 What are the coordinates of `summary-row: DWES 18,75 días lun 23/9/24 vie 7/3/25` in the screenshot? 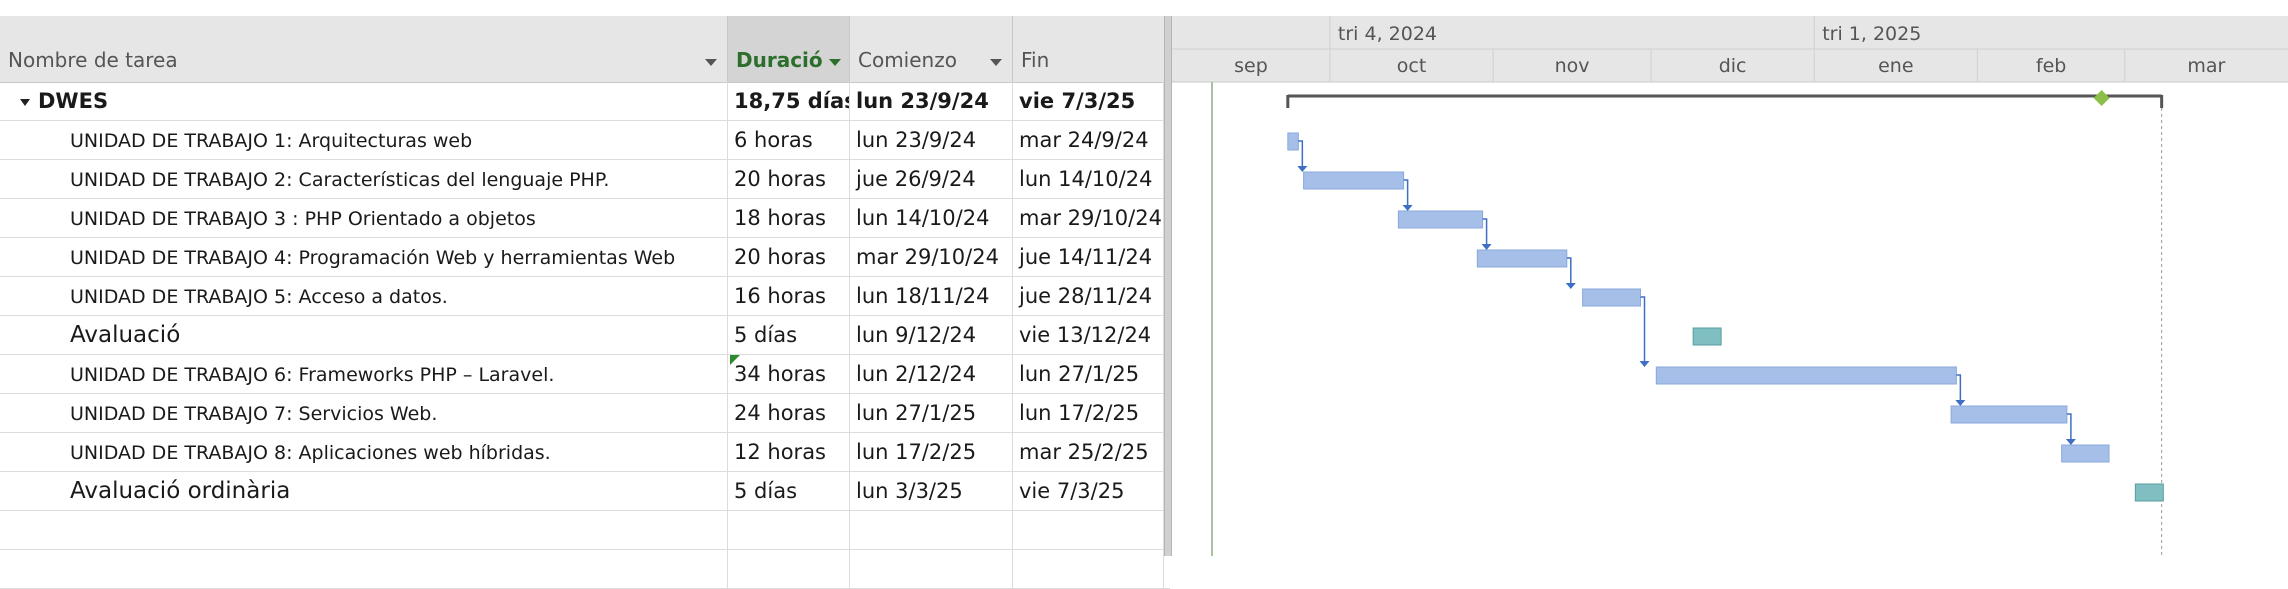 It's located at (585, 101).